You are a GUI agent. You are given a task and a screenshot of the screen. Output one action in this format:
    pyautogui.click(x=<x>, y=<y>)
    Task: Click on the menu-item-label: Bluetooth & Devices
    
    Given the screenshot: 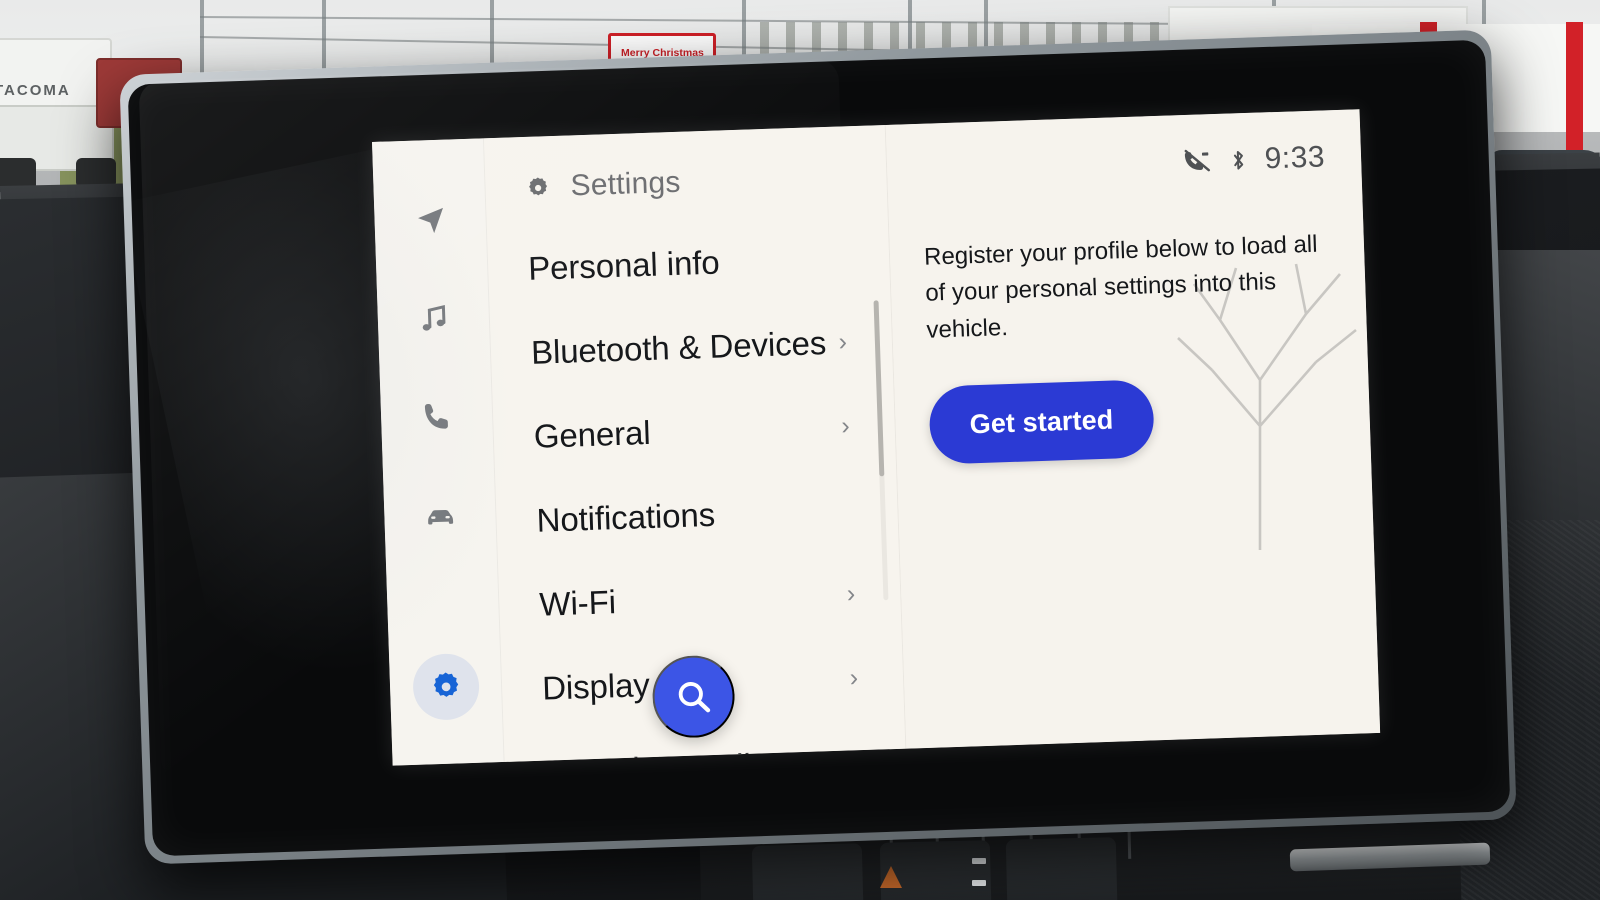 What is the action you would take?
    pyautogui.click(x=678, y=347)
    